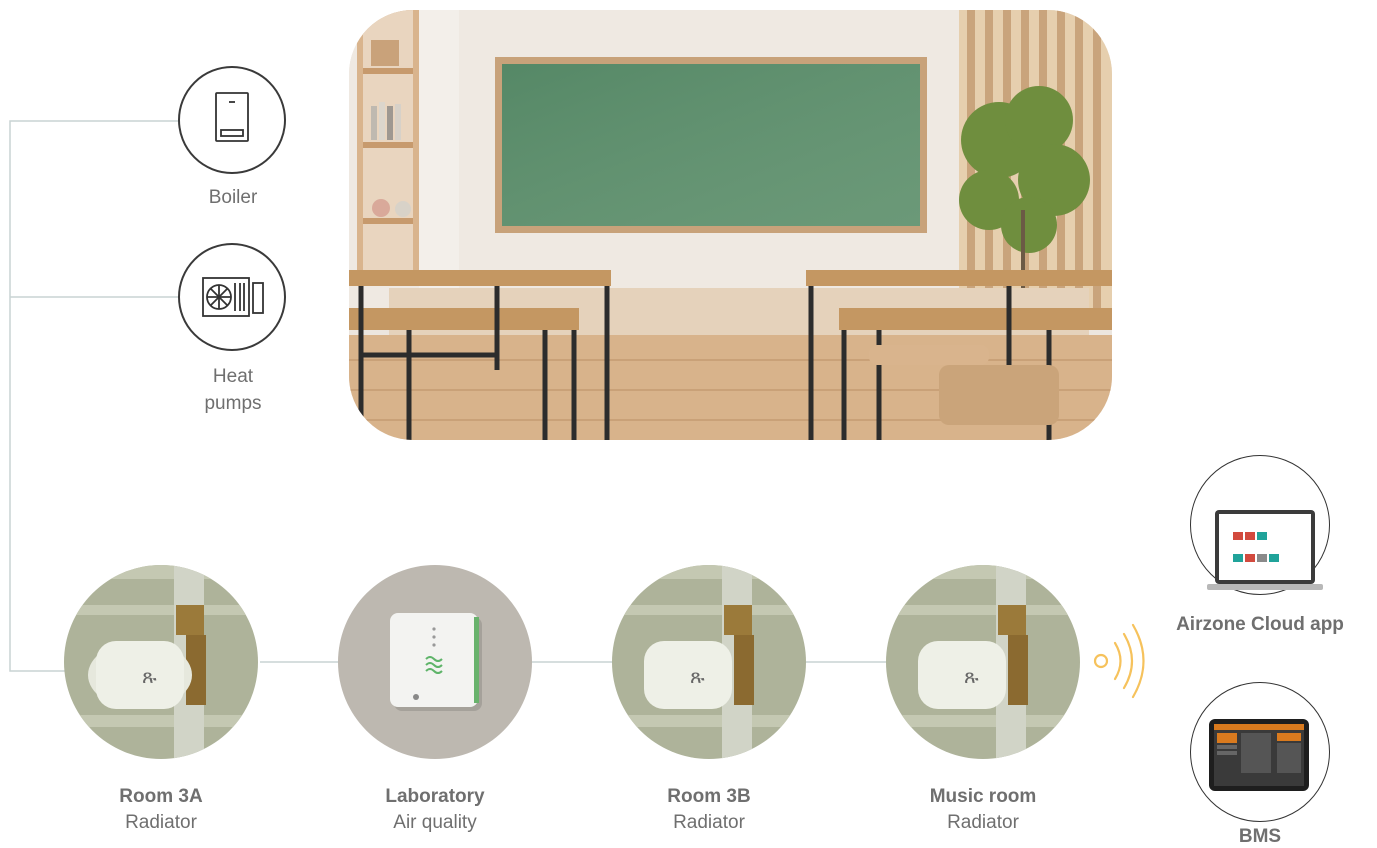 The width and height of the screenshot is (1377, 848). I want to click on boiler-icon, so click(232, 117).